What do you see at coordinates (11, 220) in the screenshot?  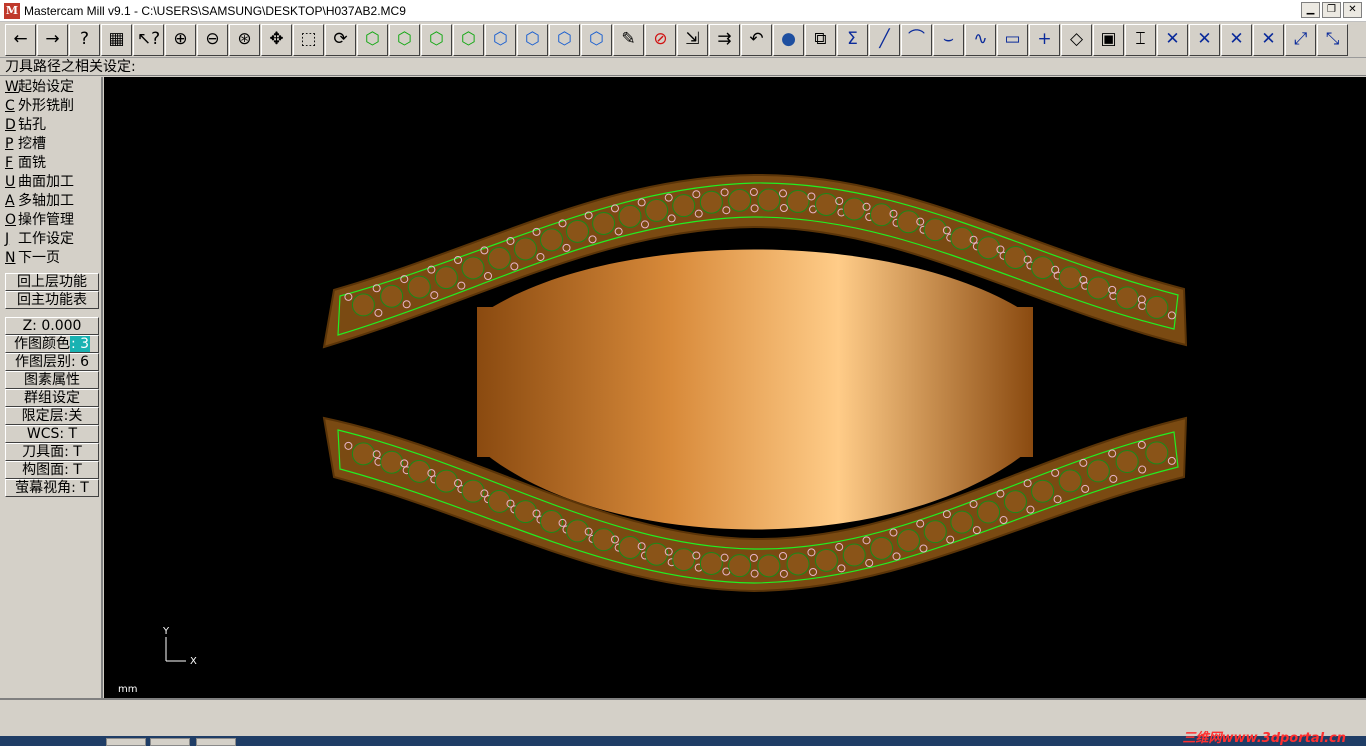 I see `menu-hotkey: O` at bounding box center [11, 220].